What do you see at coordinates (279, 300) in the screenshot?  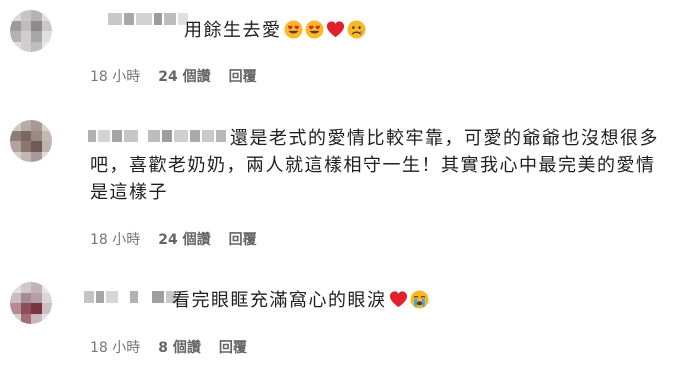 I see `comment-text-content: 看完眼眶充滿窩心的眼淚` at bounding box center [279, 300].